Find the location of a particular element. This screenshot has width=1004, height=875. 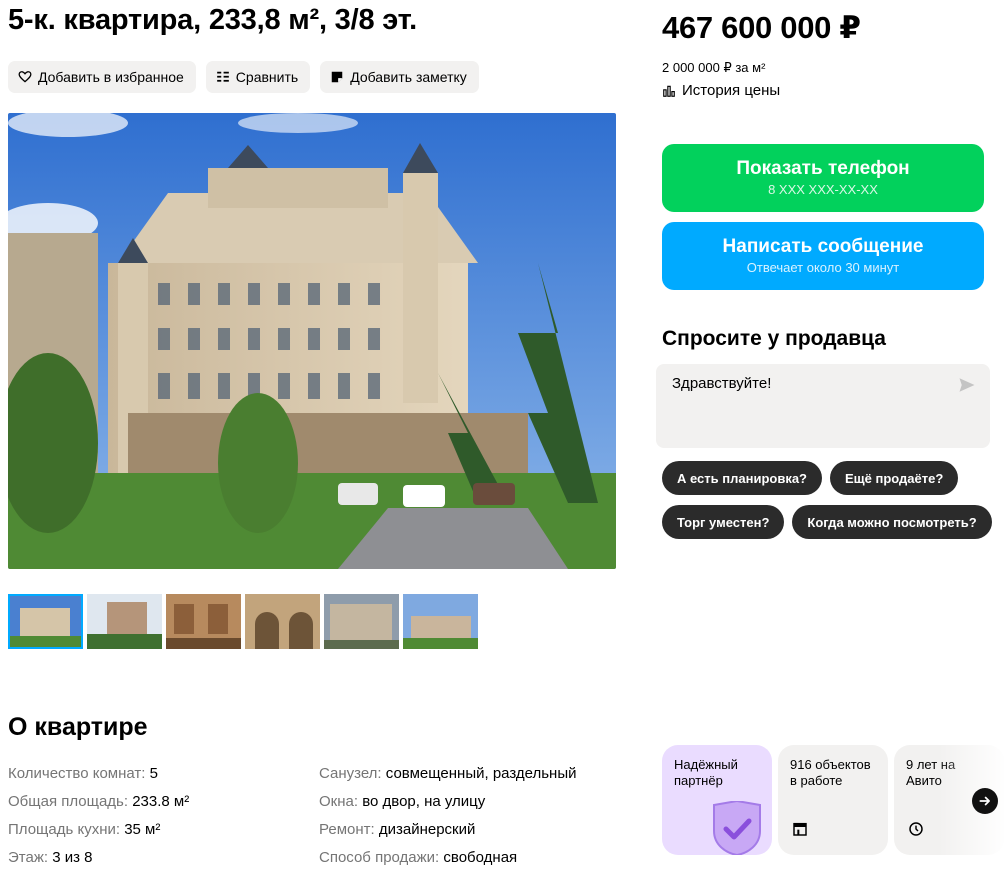

quick-reply-chip: Когда можно посмотреть? is located at coordinates (892, 522).